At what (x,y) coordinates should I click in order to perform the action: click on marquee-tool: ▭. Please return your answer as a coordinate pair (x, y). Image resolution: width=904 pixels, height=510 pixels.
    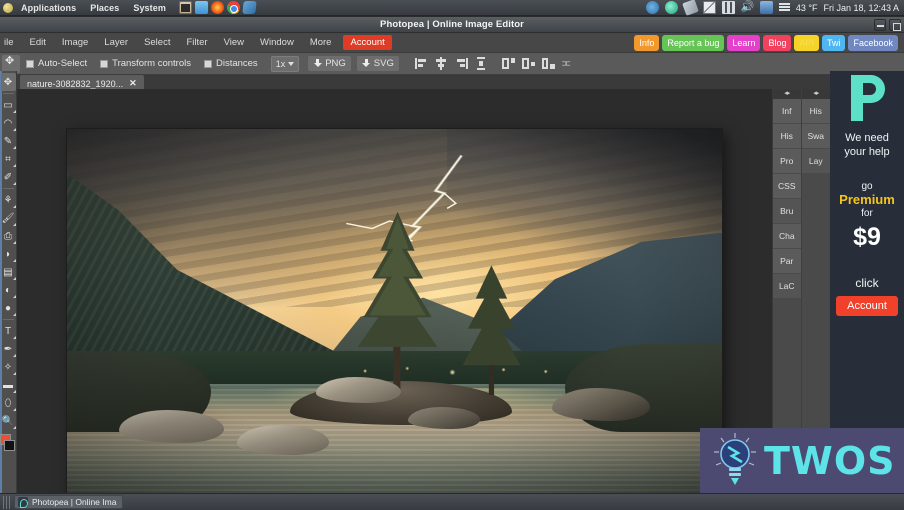
    Looking at the image, I should click on (8, 105).